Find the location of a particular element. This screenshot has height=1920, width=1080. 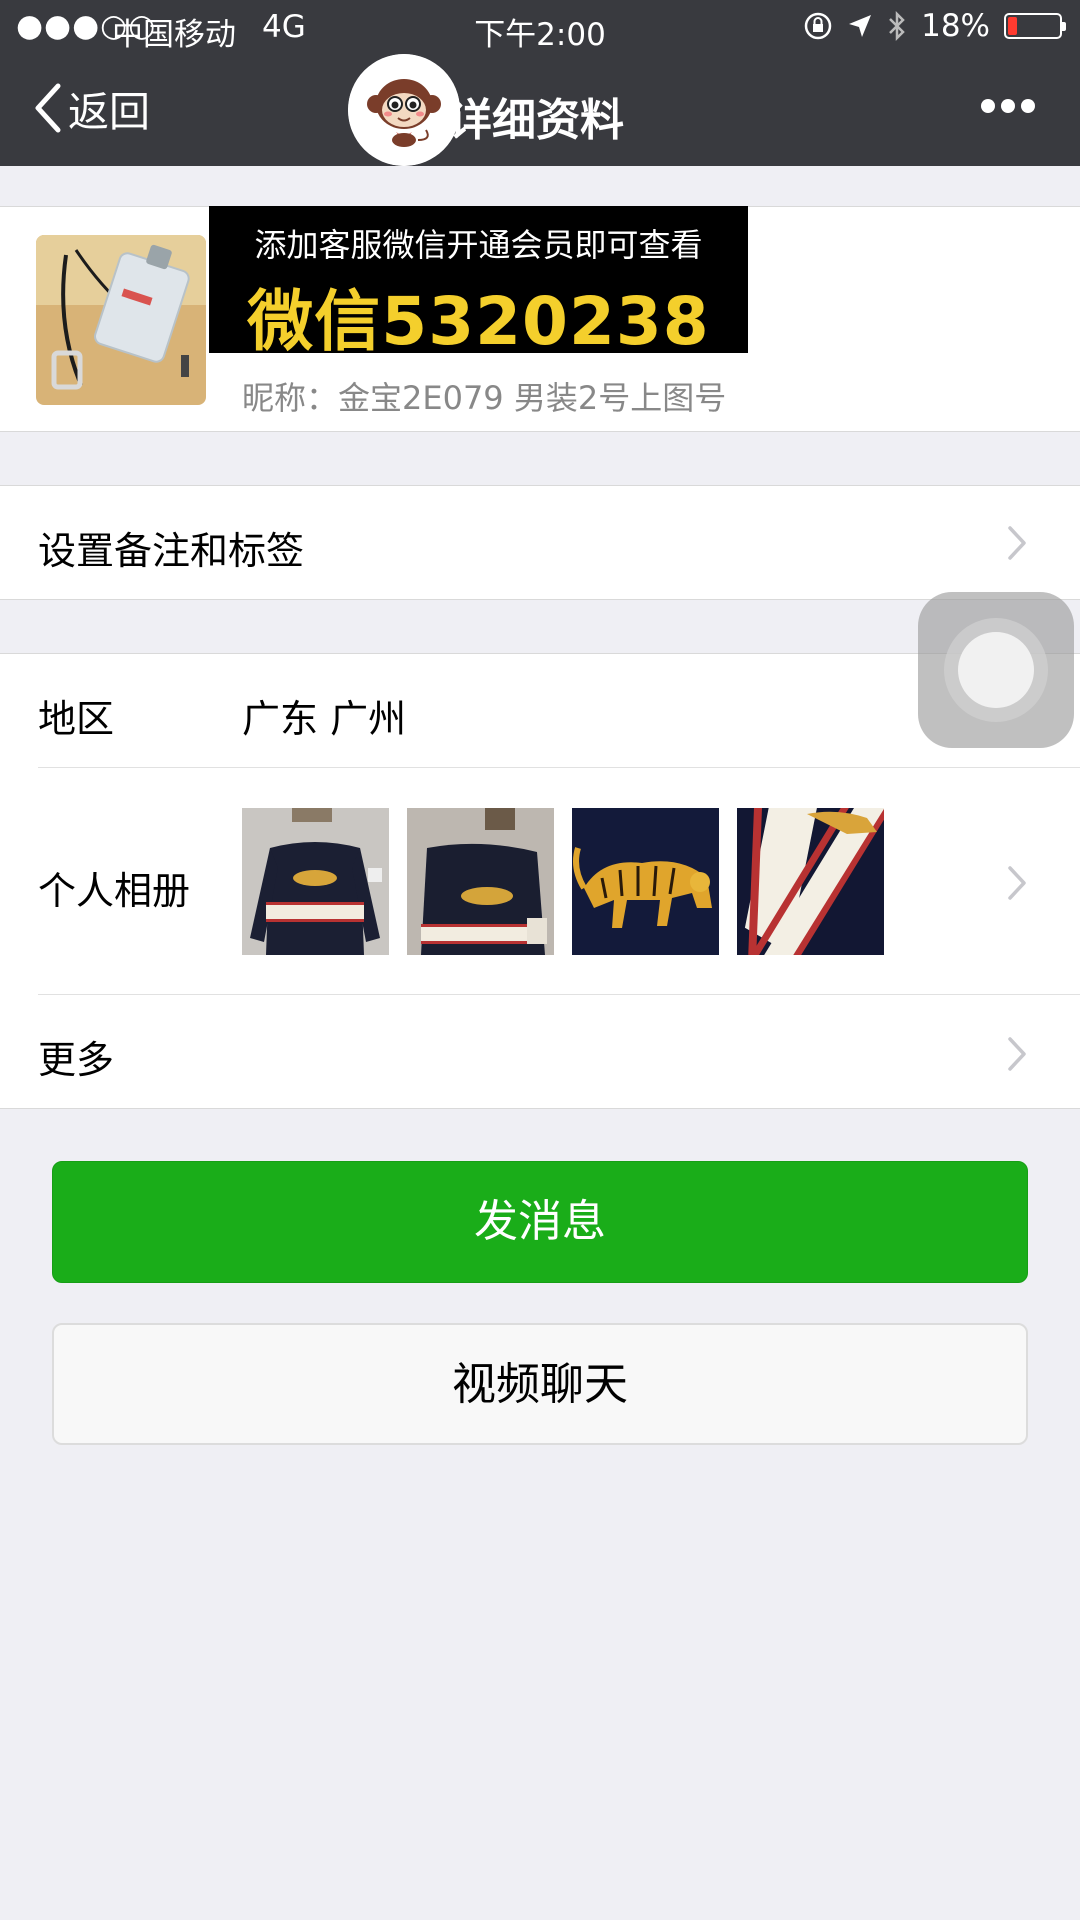

promo-line-2: 微信5320238 is located at coordinates (478, 321).